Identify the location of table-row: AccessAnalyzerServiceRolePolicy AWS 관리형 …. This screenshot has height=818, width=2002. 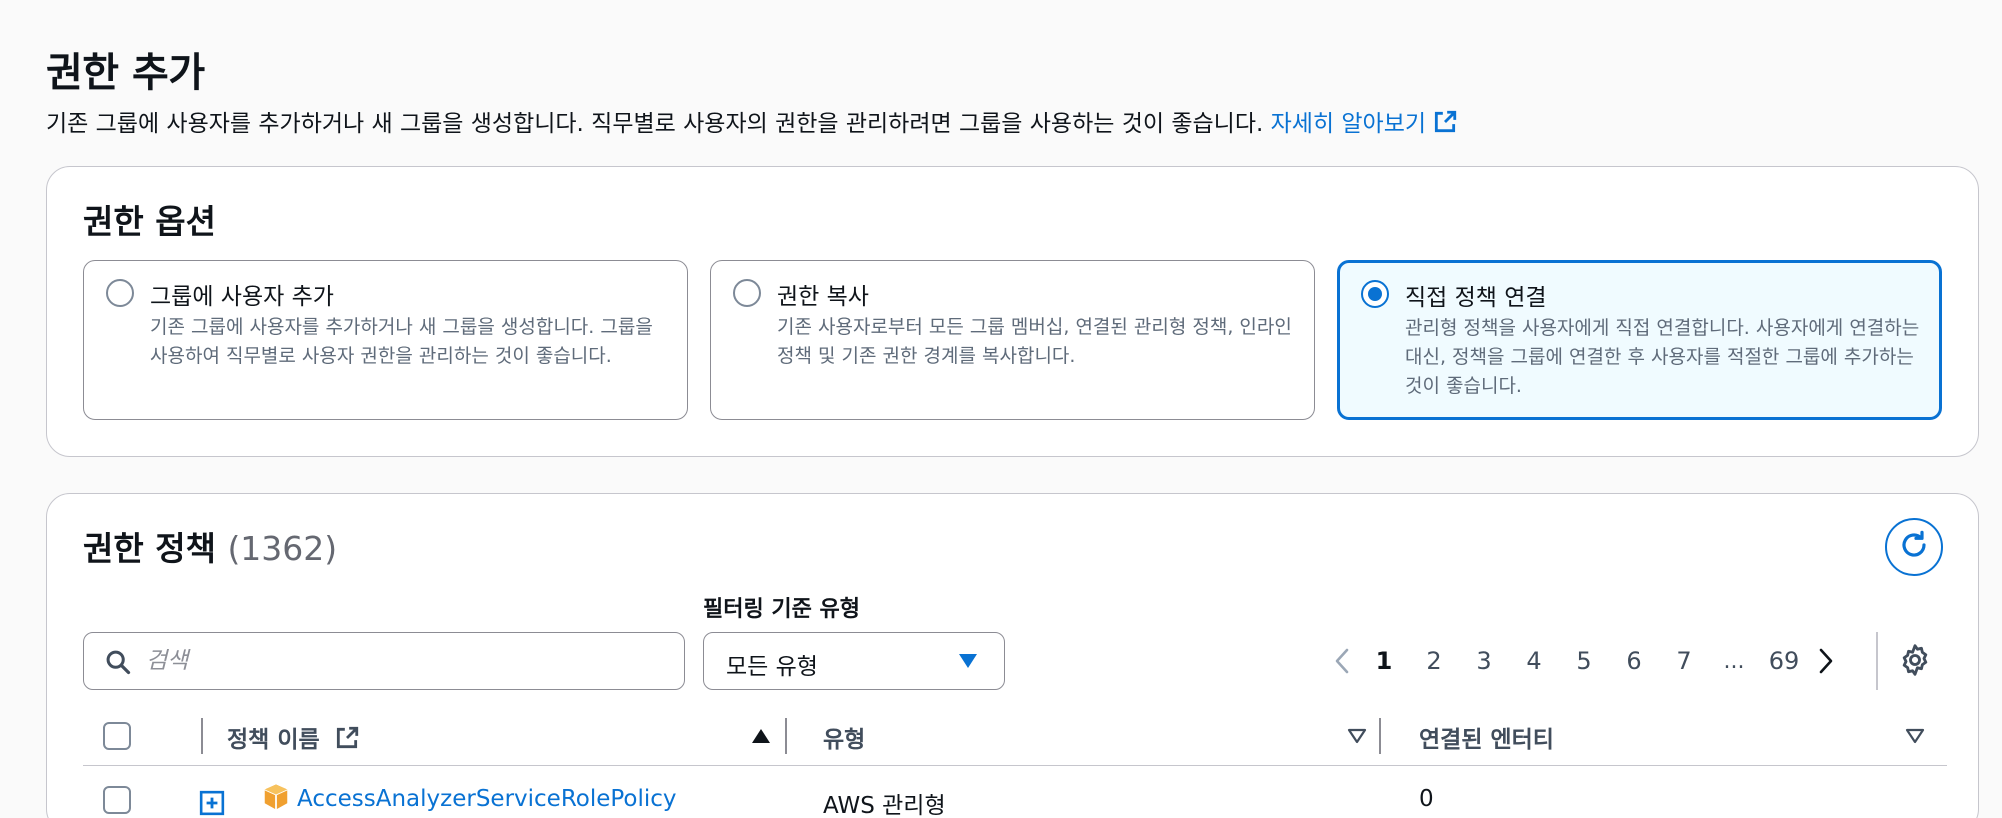
(1015, 792).